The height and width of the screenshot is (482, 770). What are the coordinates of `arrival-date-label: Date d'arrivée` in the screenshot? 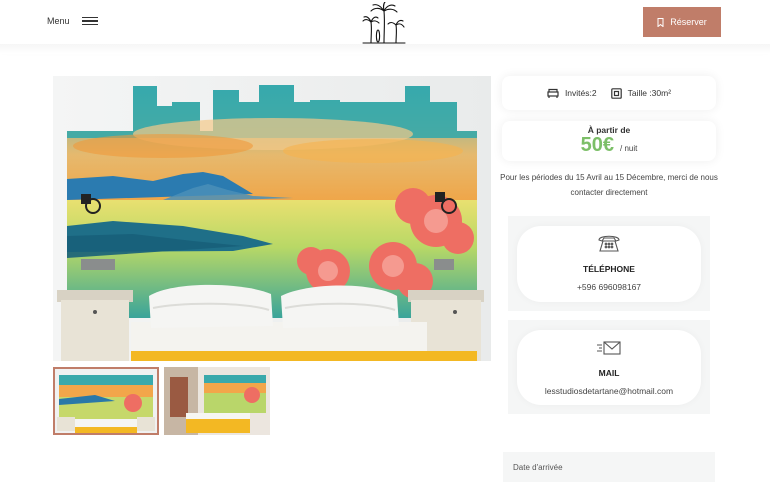 It's located at (538, 467).